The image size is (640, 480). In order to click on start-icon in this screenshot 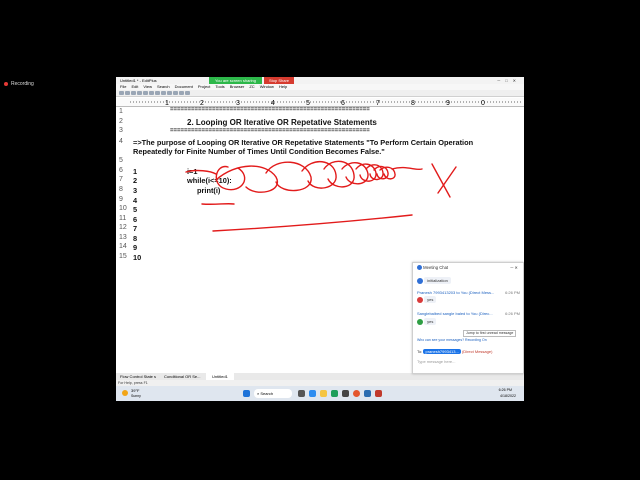, I will do `click(246, 393)`.